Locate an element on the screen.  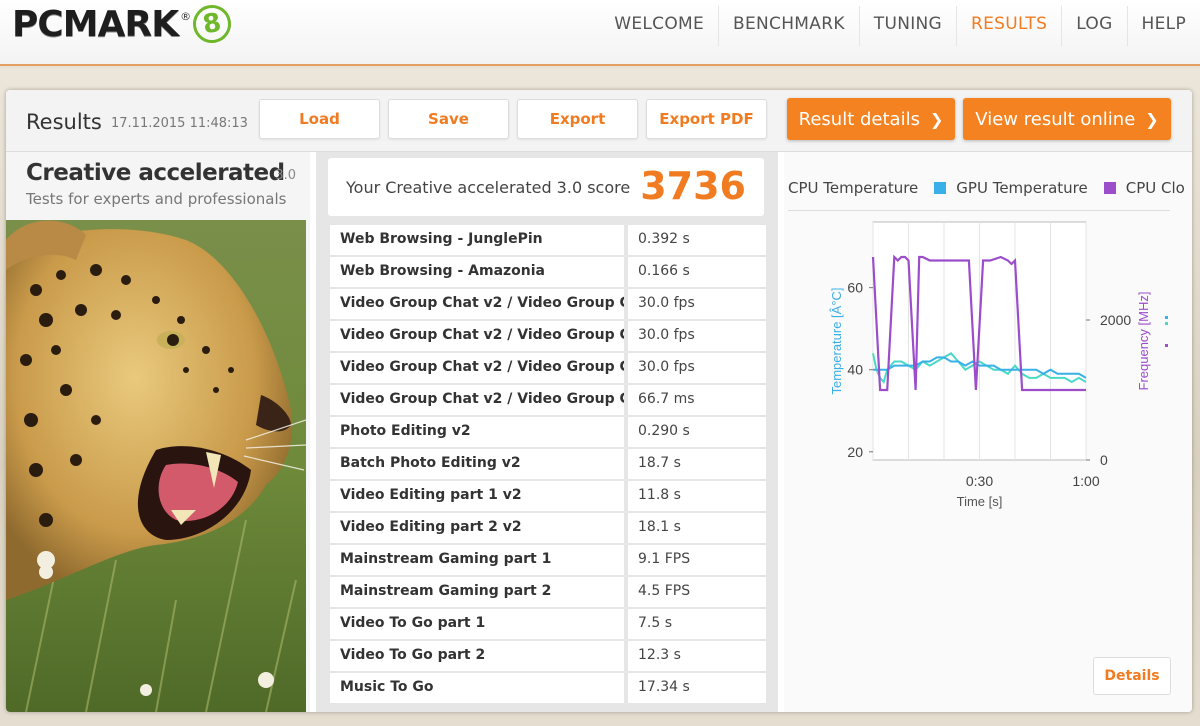
legend-swatch is located at coordinates (940, 188).